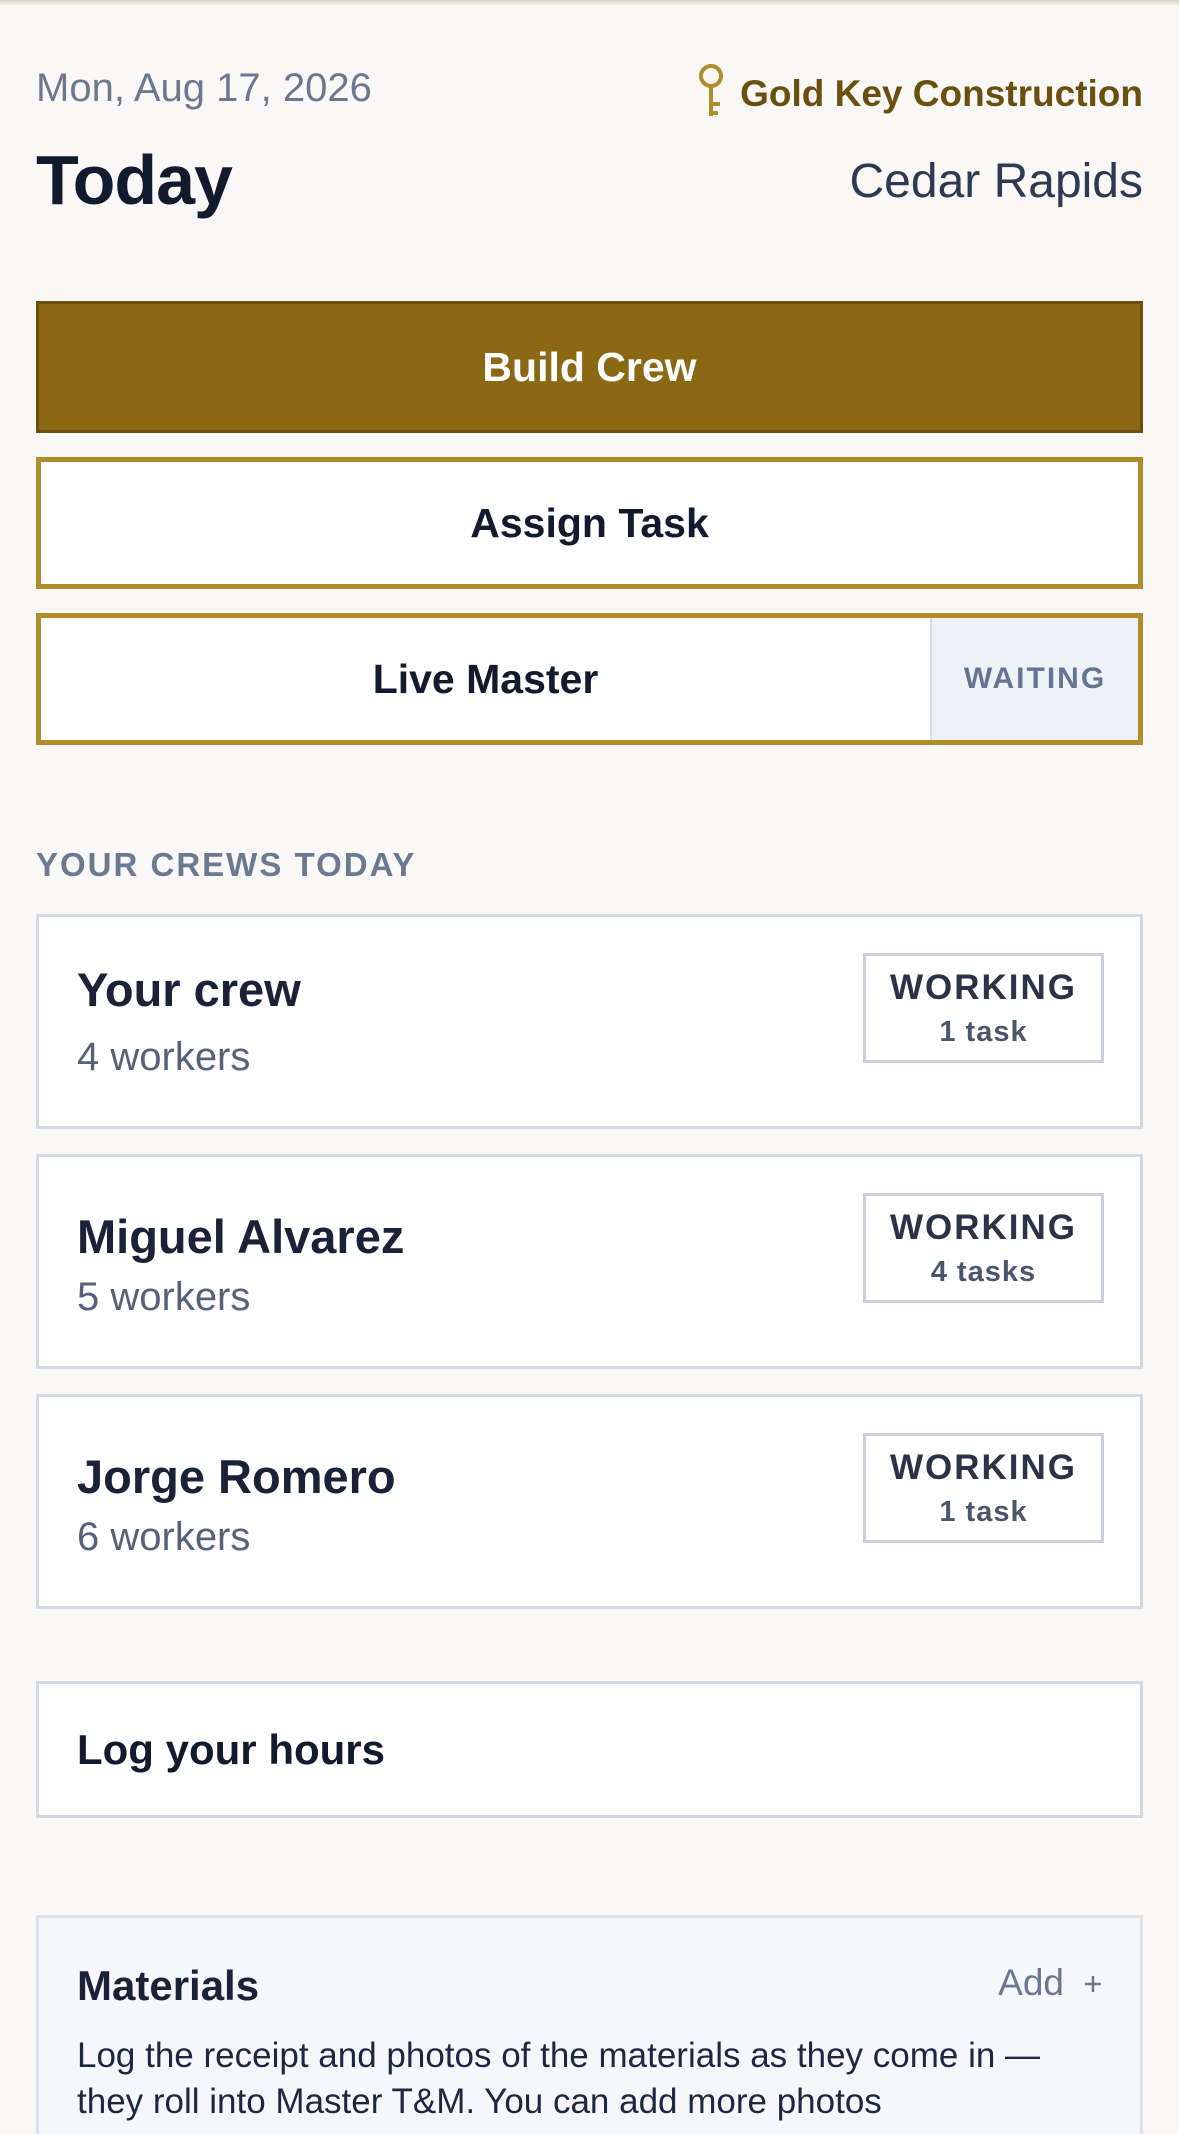 The width and height of the screenshot is (1179, 2134). I want to click on key-icon, so click(711, 93).